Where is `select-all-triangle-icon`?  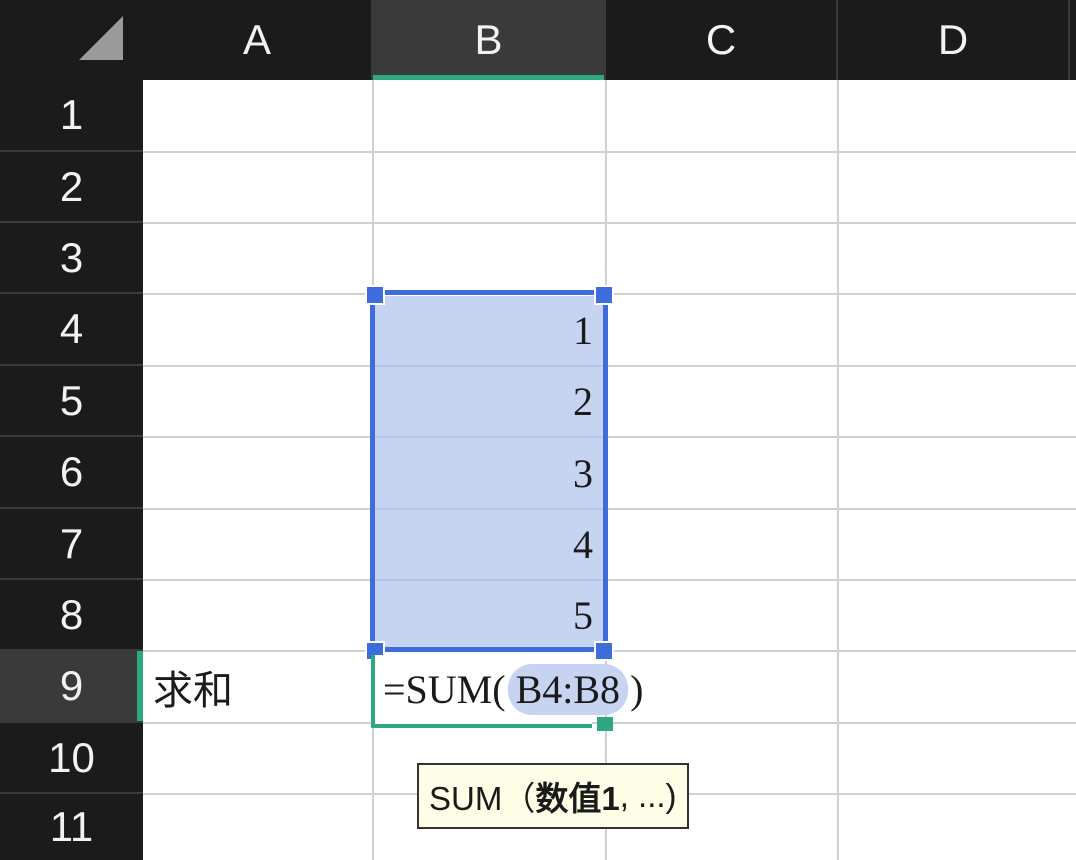
select-all-triangle-icon is located at coordinates (101, 38).